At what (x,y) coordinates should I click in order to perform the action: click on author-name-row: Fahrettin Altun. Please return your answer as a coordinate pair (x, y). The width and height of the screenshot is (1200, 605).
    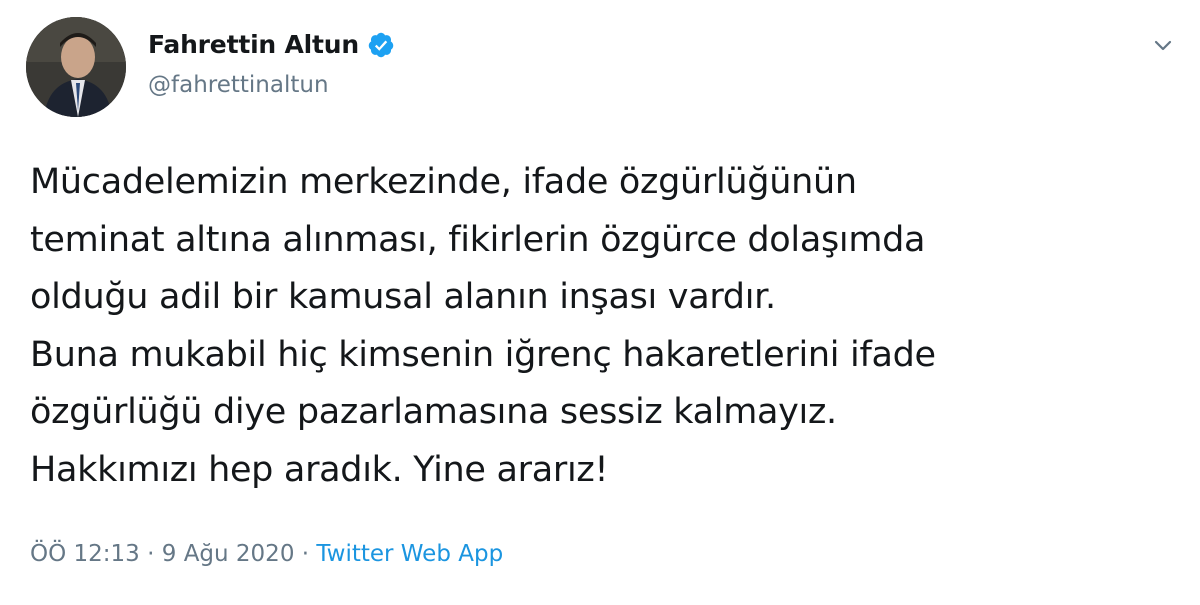
    Looking at the image, I should click on (271, 44).